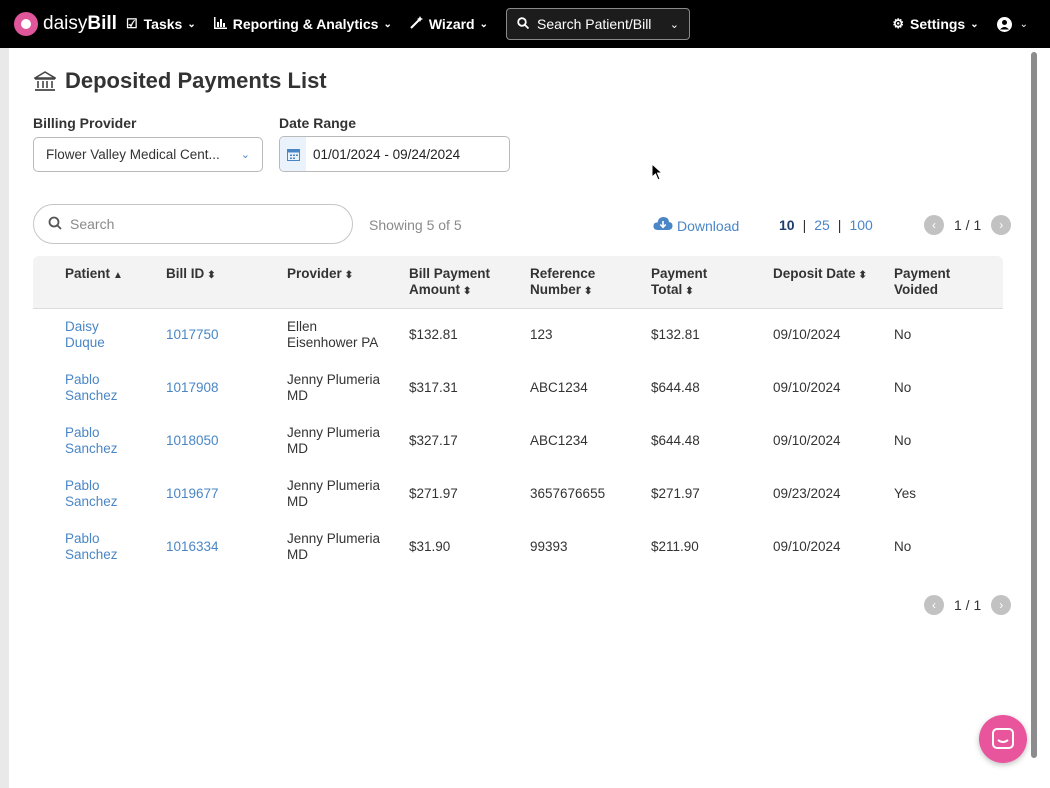 This screenshot has width=1050, height=788. Describe the element at coordinates (675, 546) in the screenshot. I see `total-cell: $211.90` at that location.